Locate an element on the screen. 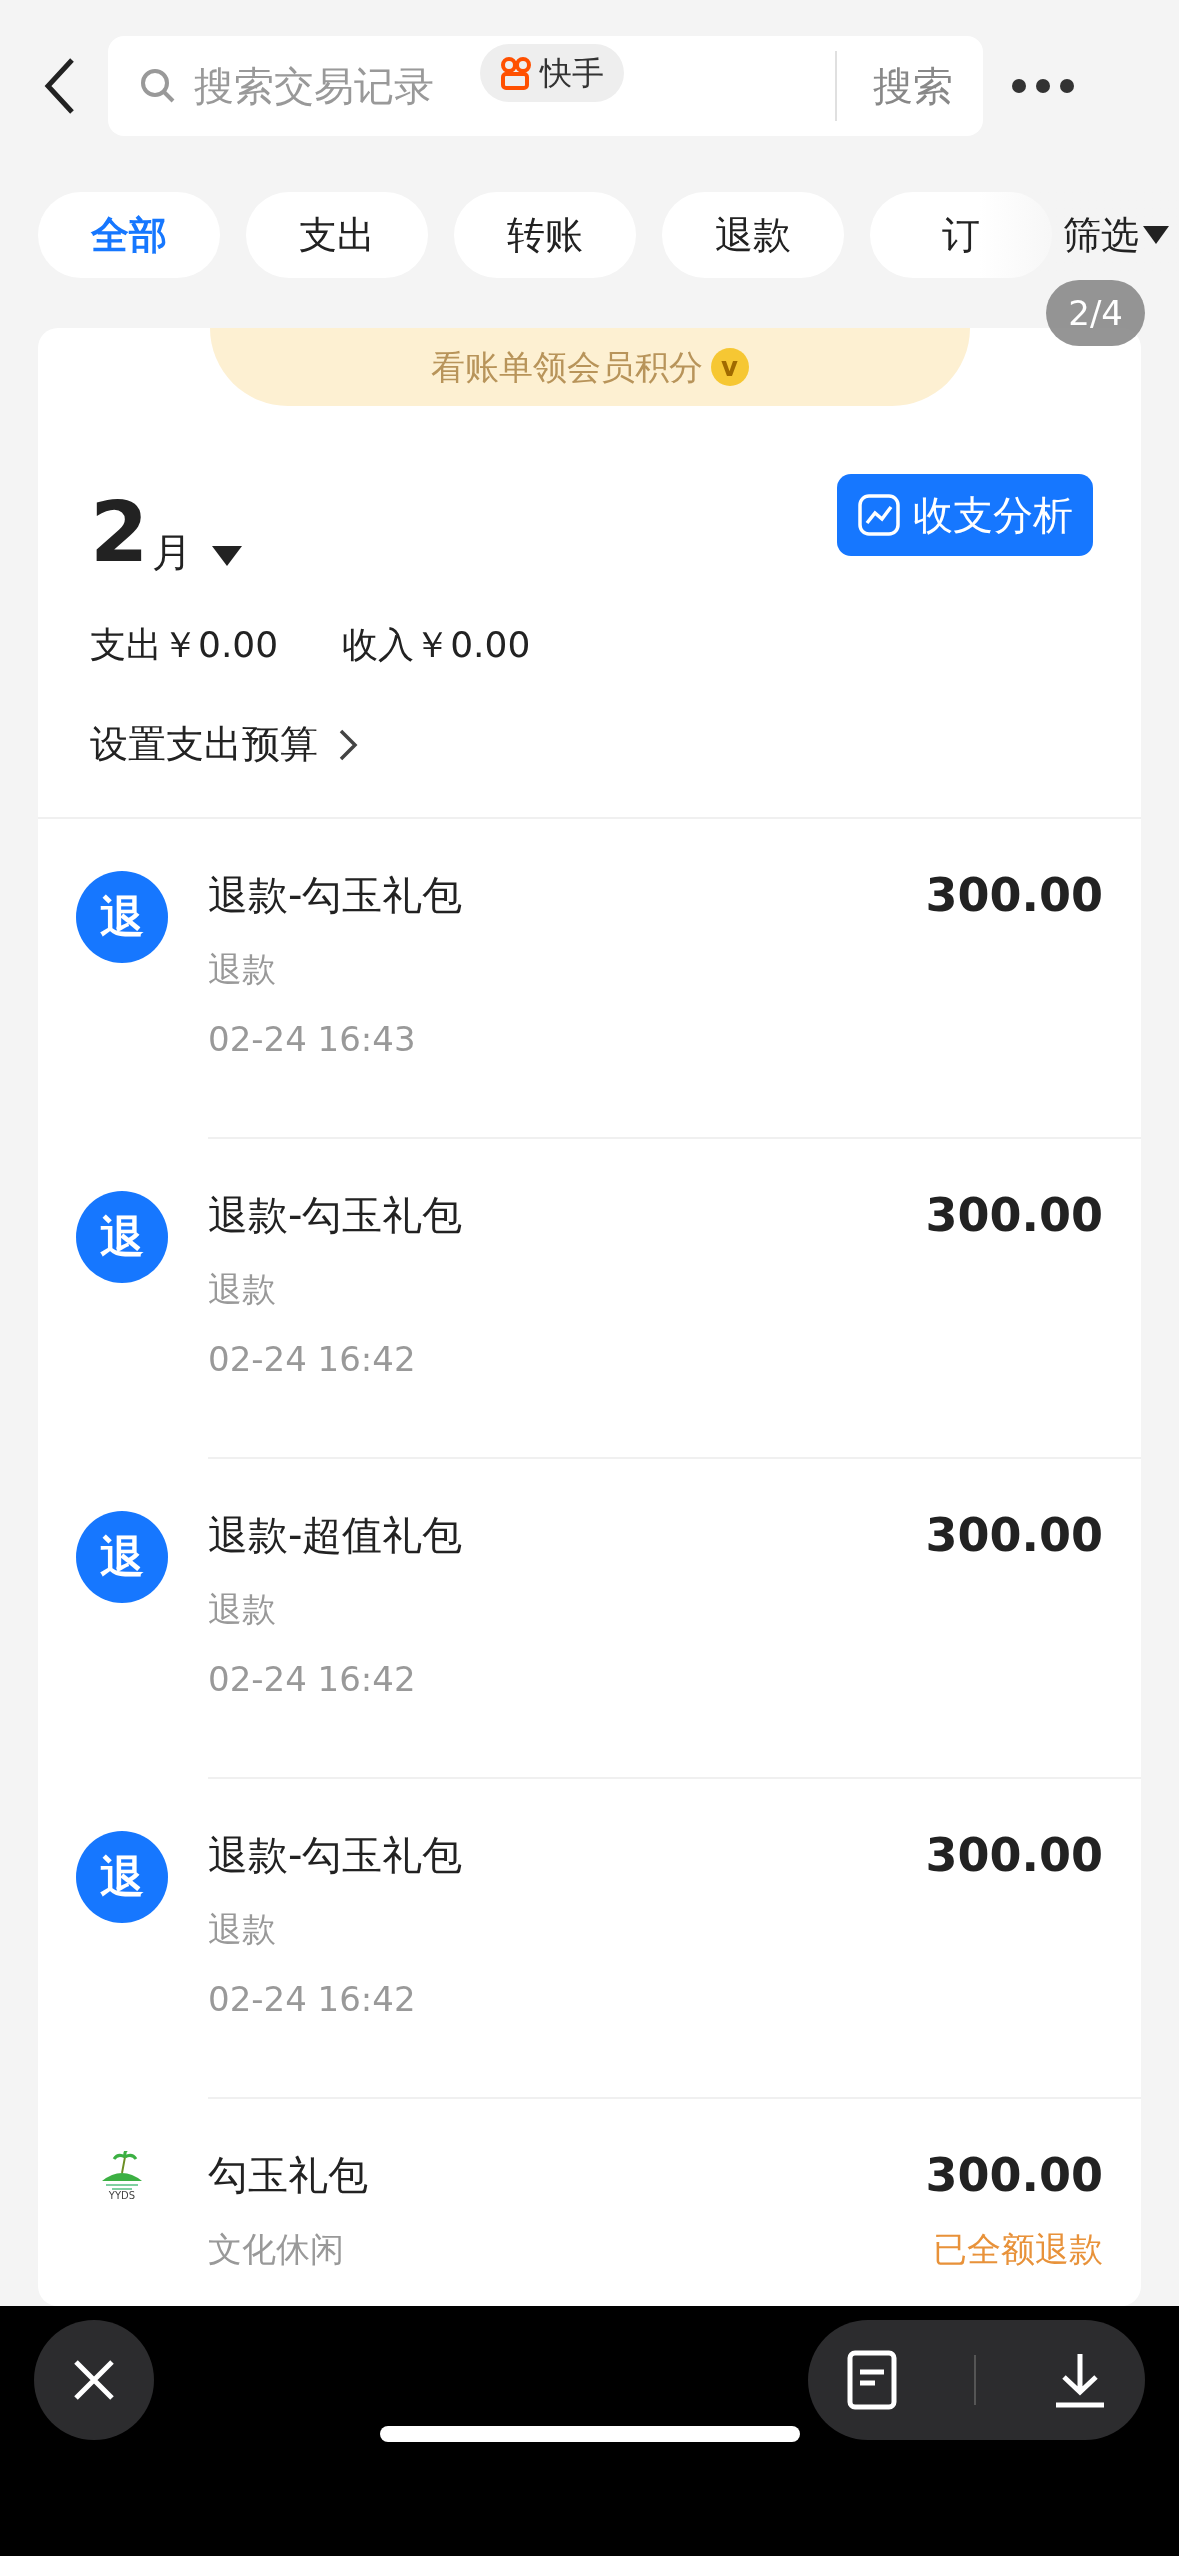 The height and width of the screenshot is (2556, 1179). transaction-row: 退 退款-勾玉礼包 退款 02-24 16:43 300.00 is located at coordinates (589, 979).